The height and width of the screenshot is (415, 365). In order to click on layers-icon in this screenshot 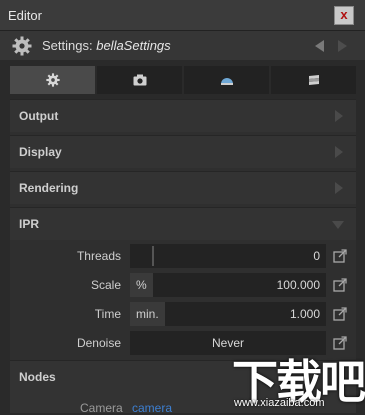, I will do `click(313, 80)`.